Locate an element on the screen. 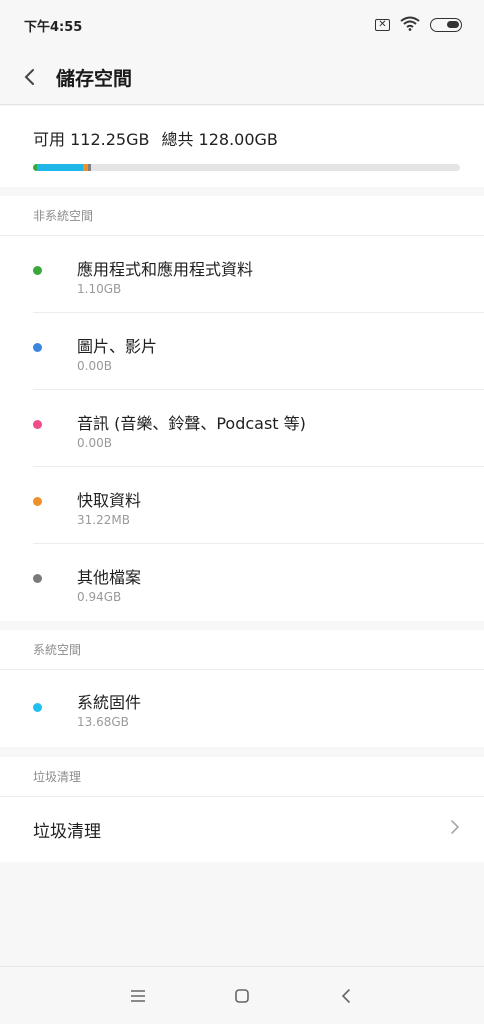 The width and height of the screenshot is (484, 1024). item-size: 1.10GB is located at coordinates (99, 289).